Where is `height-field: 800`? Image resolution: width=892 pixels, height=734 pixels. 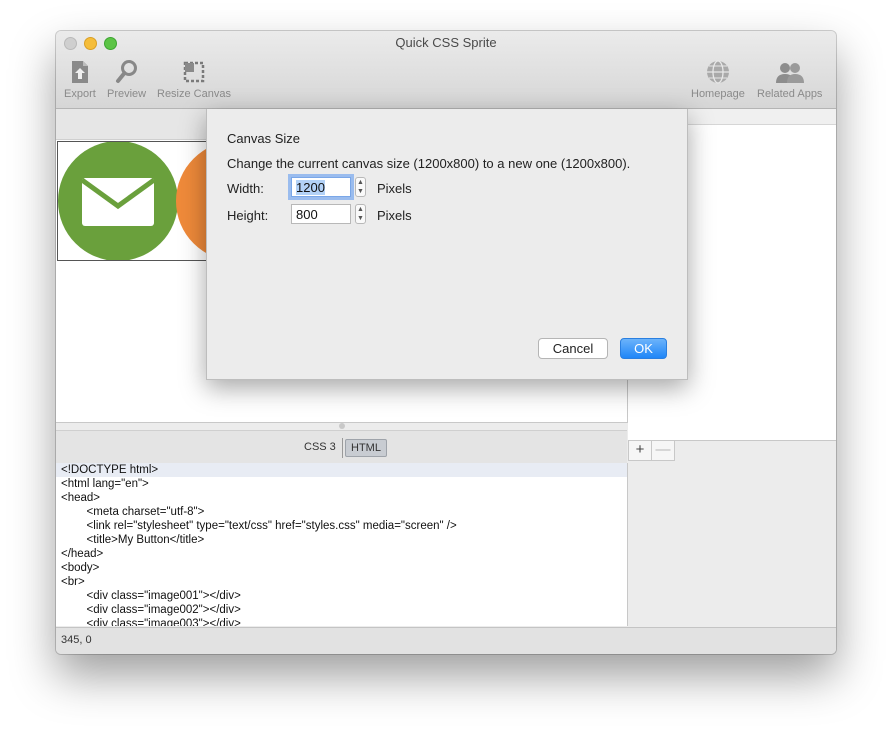 height-field: 800 is located at coordinates (321, 214).